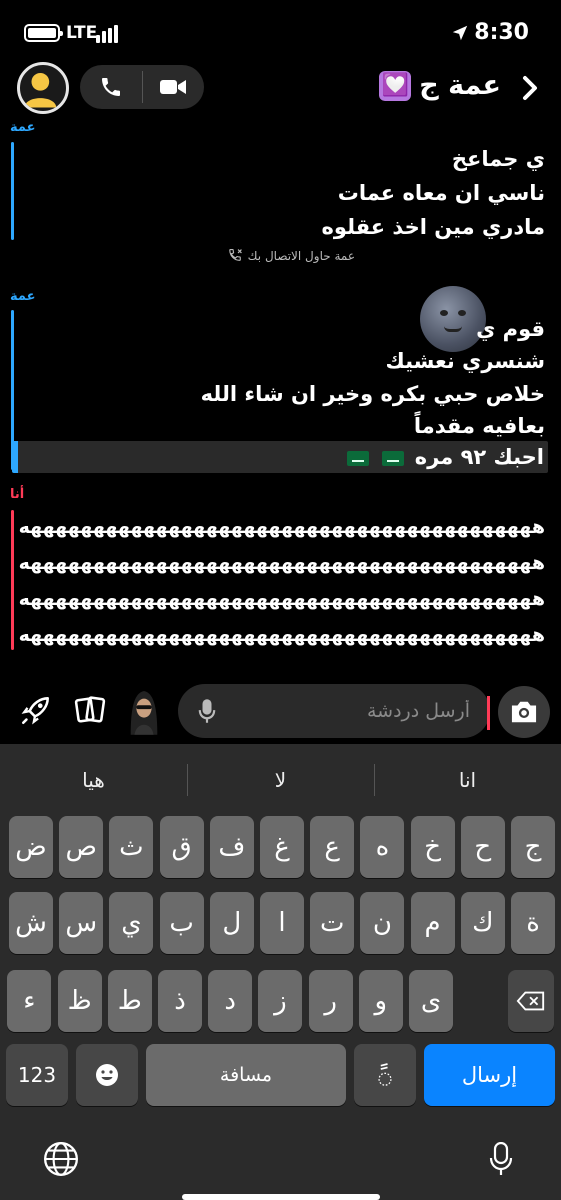  I want to click on message-line: بعافيه مقدماً, so click(479, 426).